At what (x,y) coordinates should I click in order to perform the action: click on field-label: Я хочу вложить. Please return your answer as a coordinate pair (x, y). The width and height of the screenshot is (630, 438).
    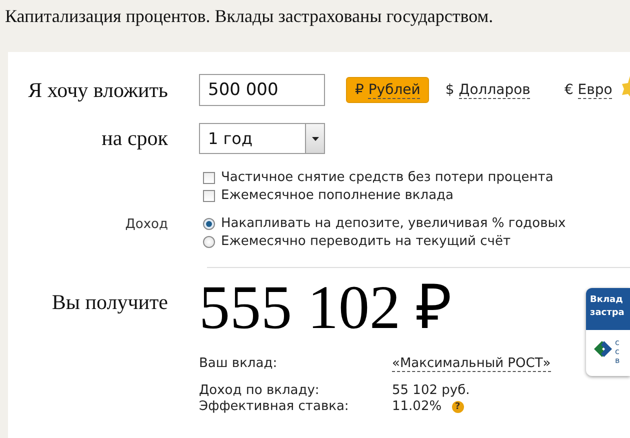
    Looking at the image, I should click on (97, 90).